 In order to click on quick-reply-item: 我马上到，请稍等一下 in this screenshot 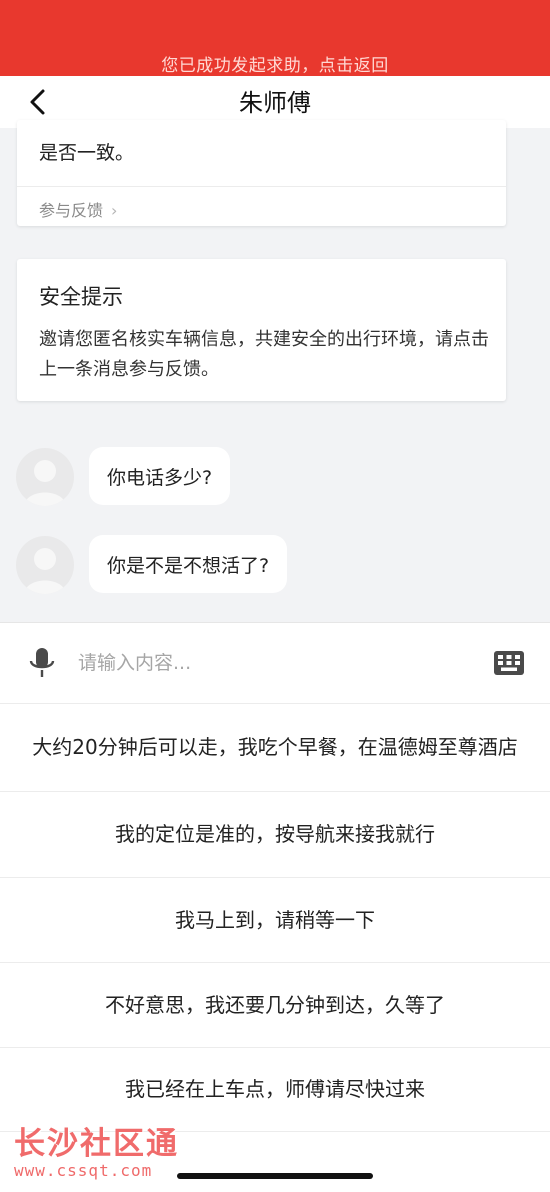, I will do `click(275, 920)`.